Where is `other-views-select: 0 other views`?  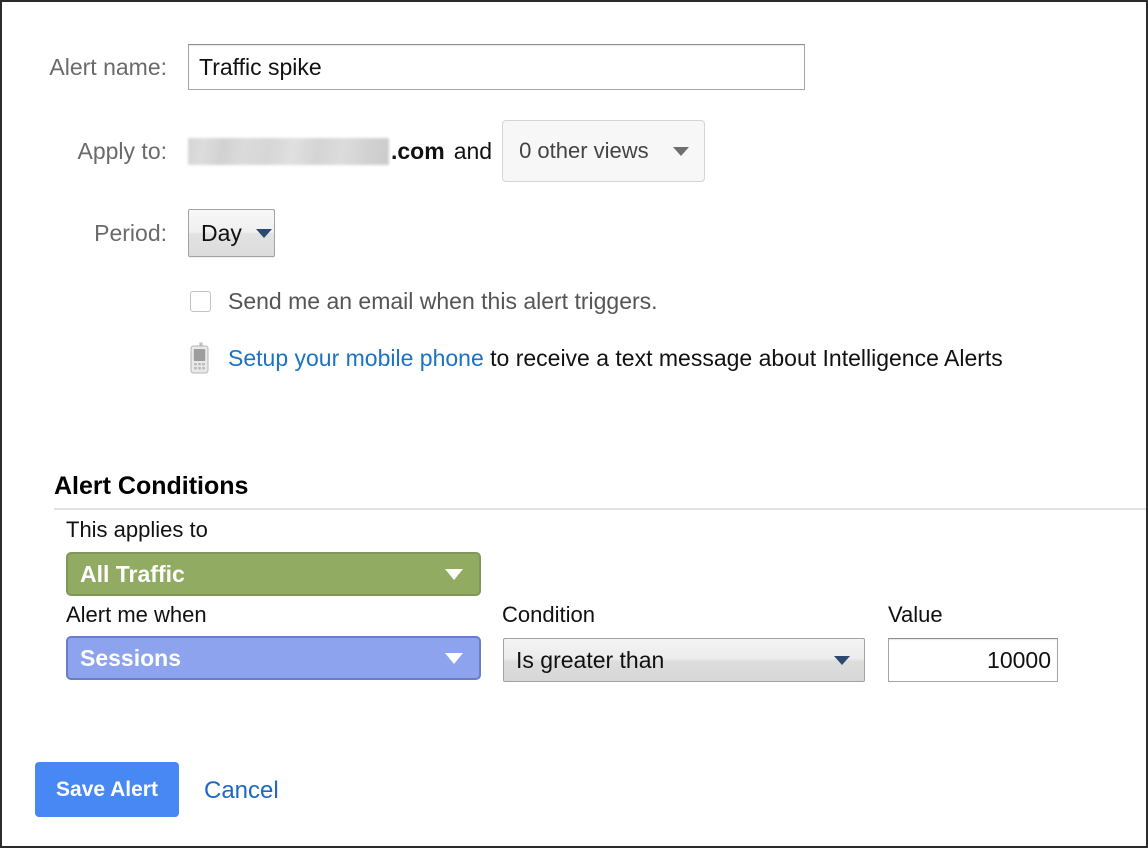
other-views-select: 0 other views is located at coordinates (603, 151).